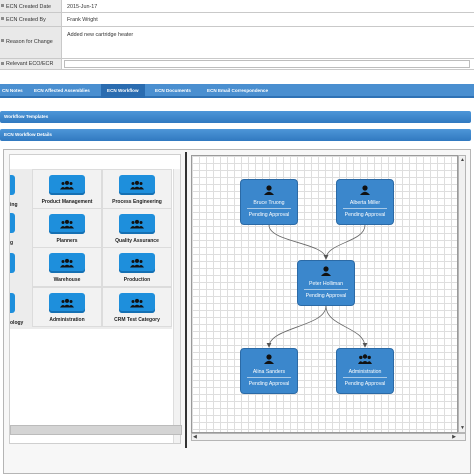 The height and width of the screenshot is (474, 474). I want to click on palette-horizontal-scrollbar, so click(96, 430).